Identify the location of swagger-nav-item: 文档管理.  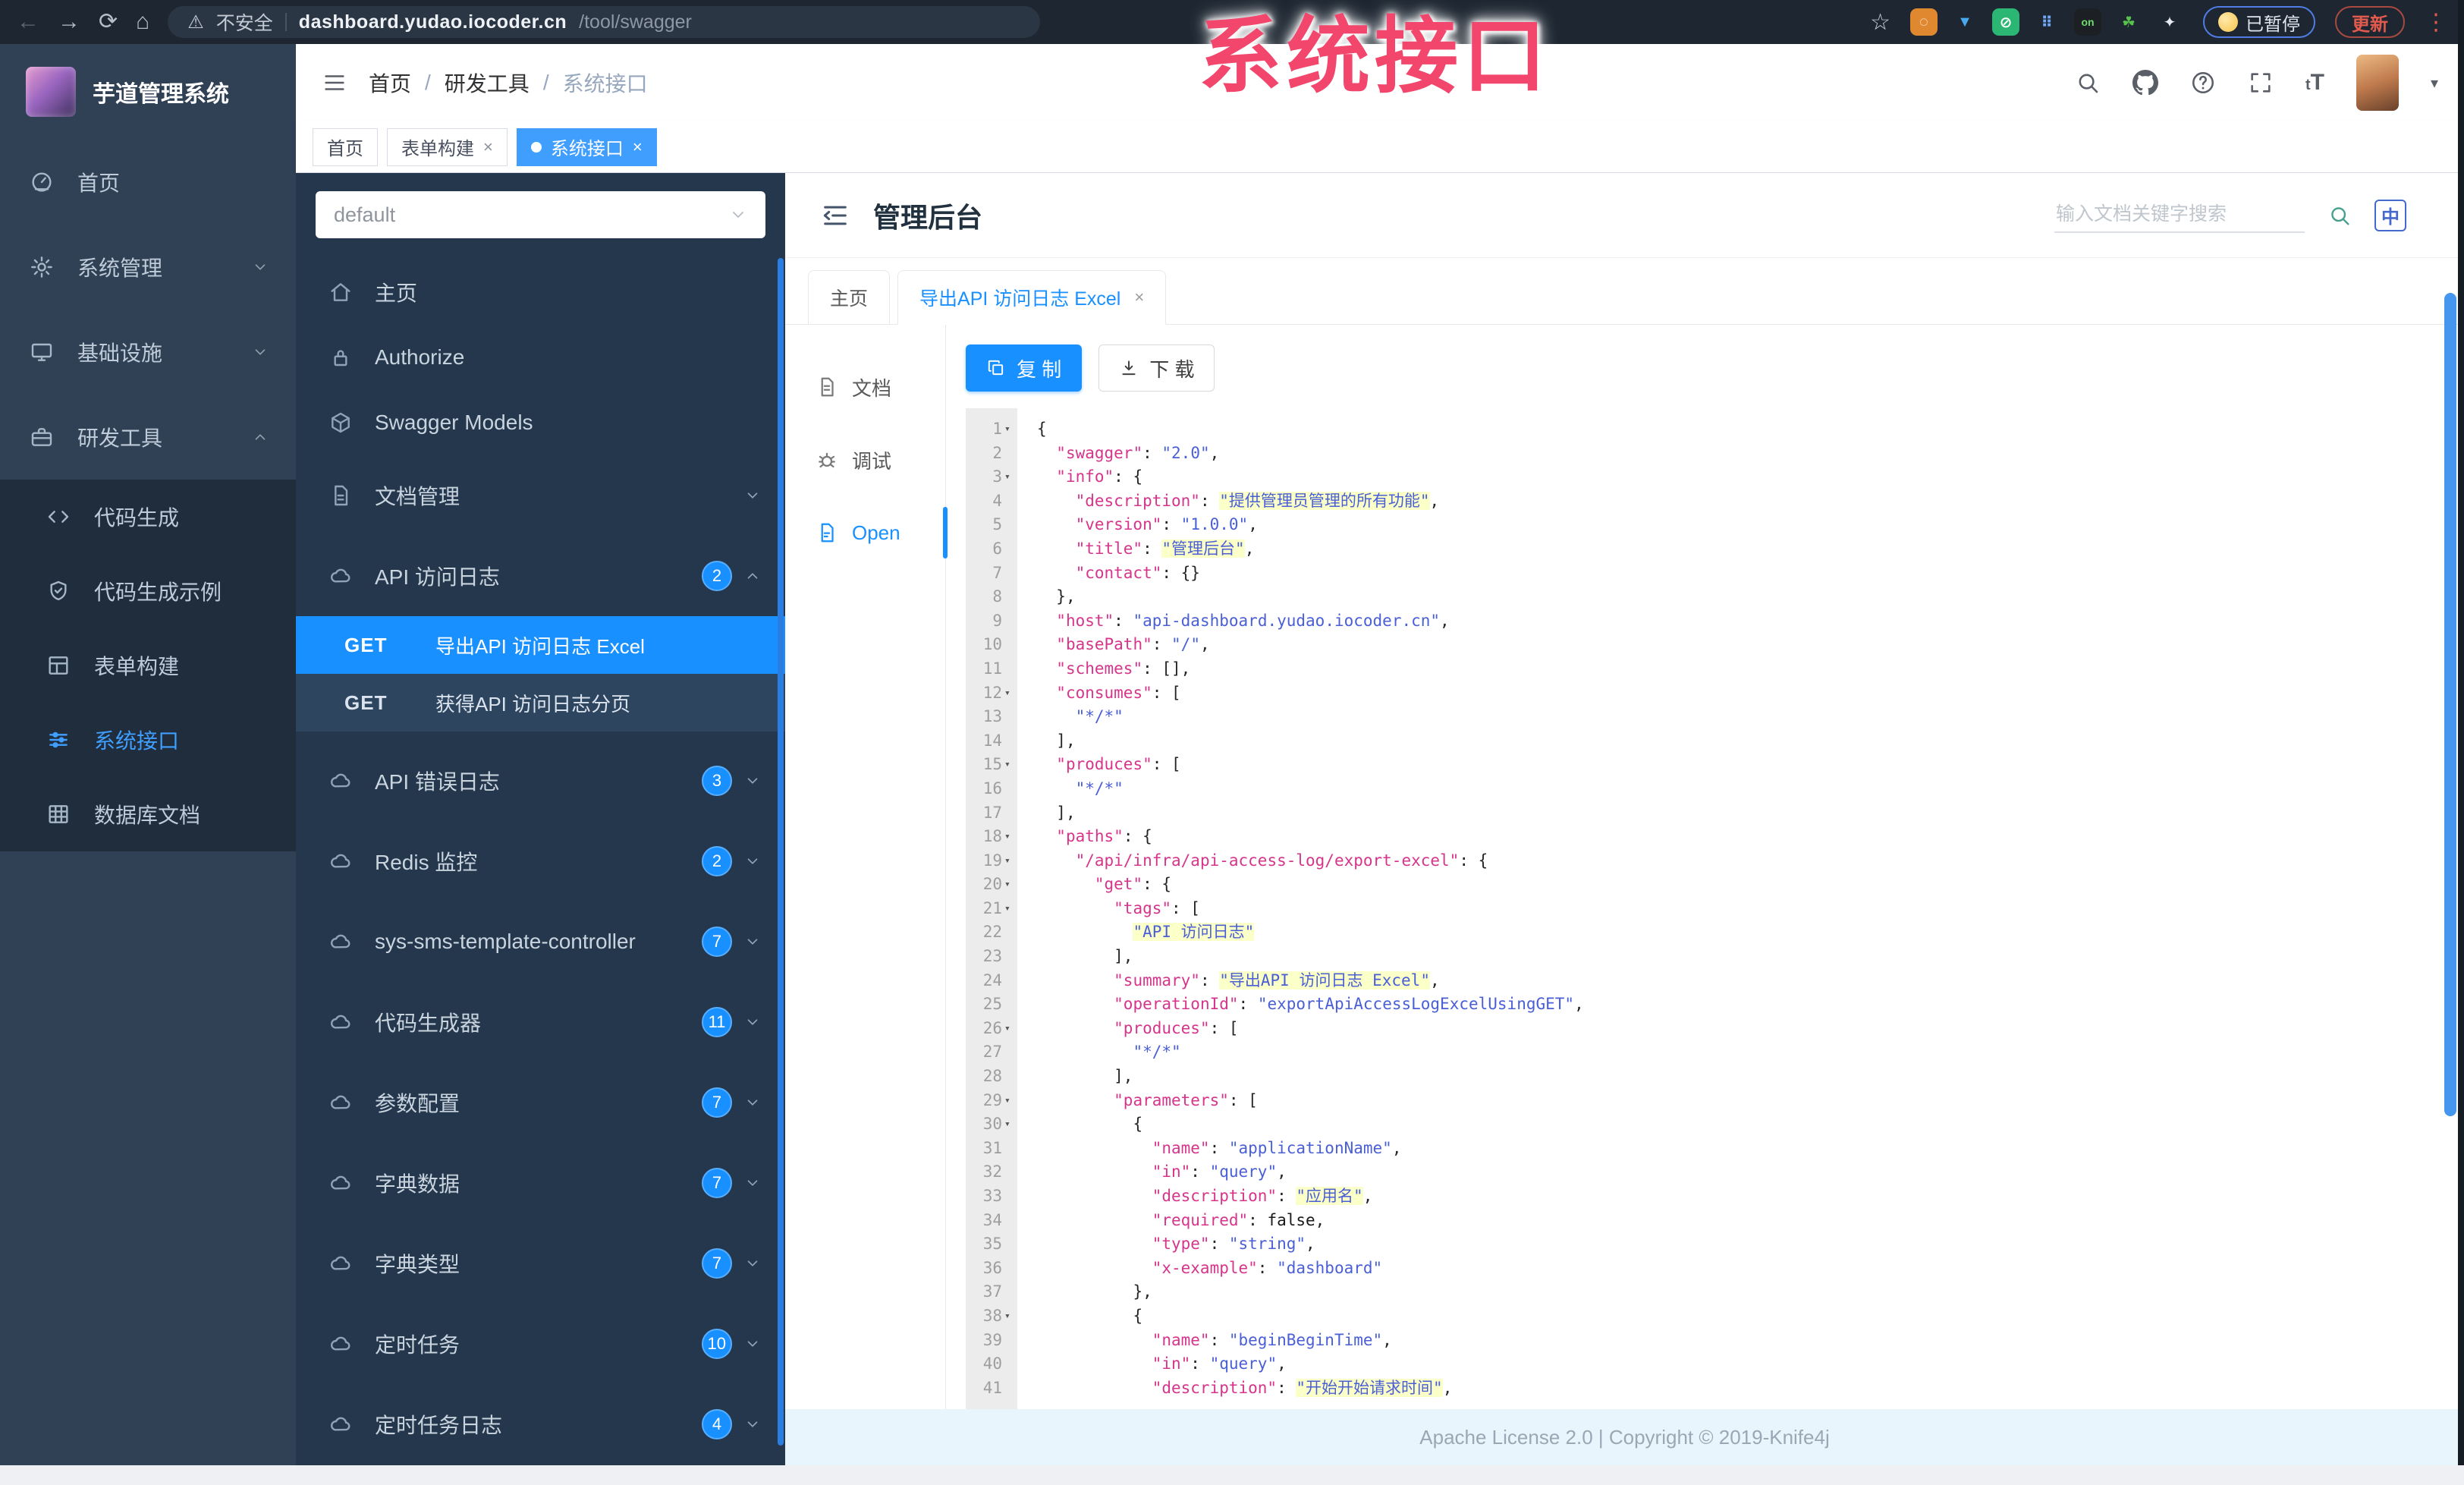
(540, 495).